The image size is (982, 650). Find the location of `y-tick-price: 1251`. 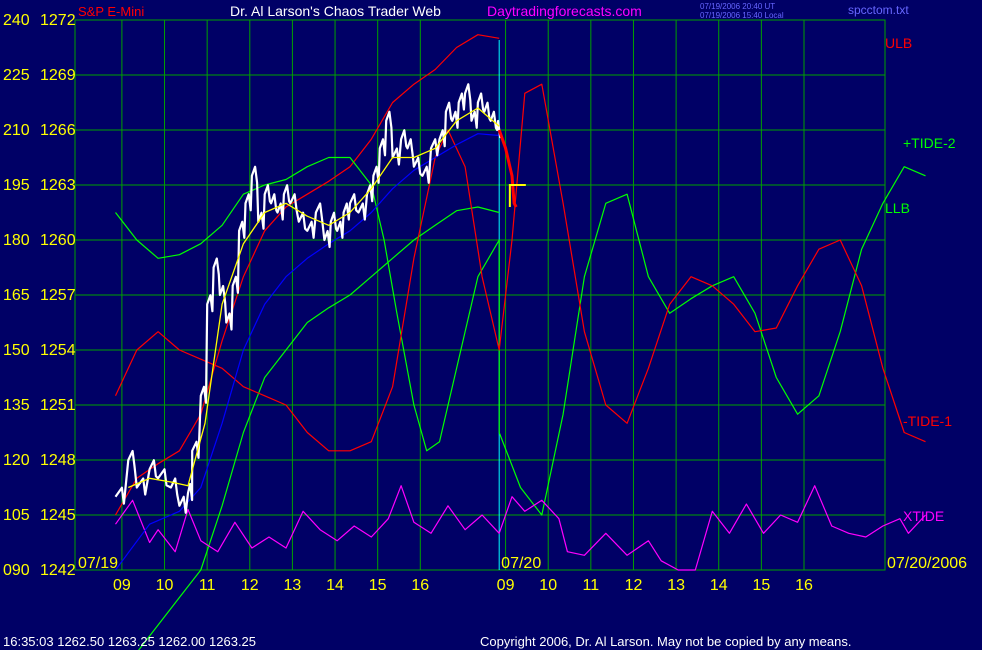

y-tick-price: 1251 is located at coordinates (58, 405).